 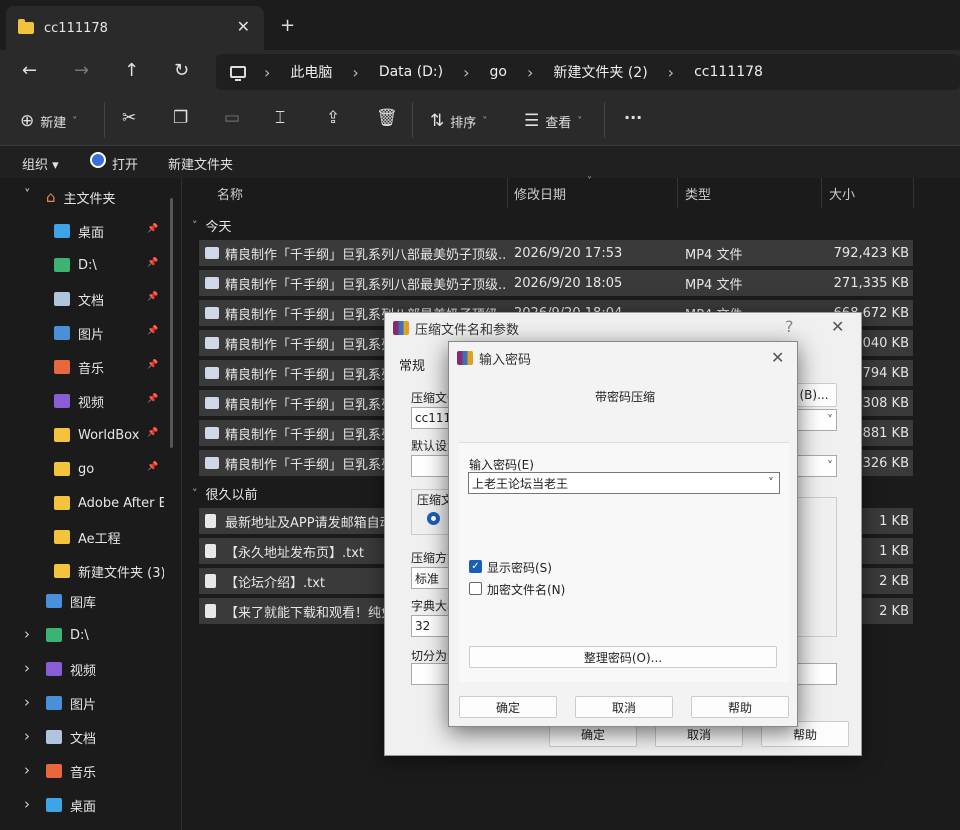 What do you see at coordinates (431, 626) in the screenshot?
I see `dictionary-size-dropdown: 32` at bounding box center [431, 626].